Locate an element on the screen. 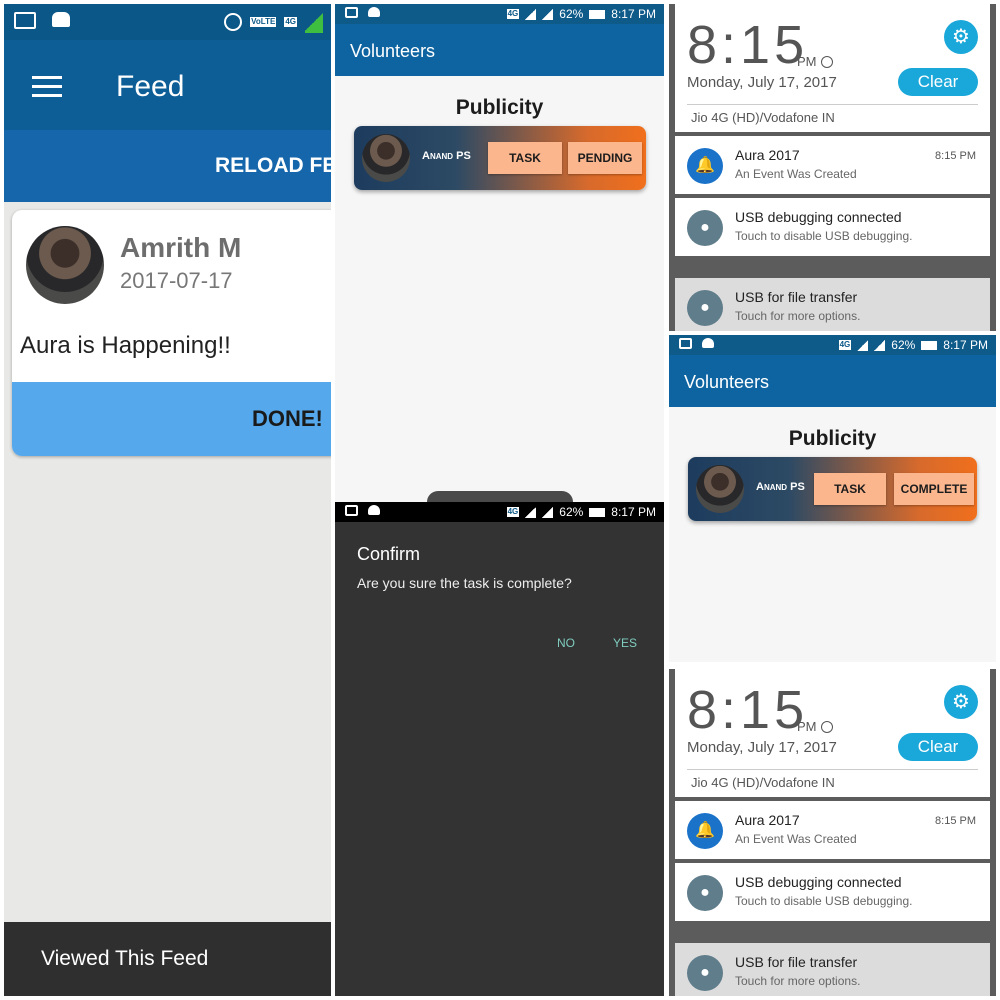 Image resolution: width=1000 pixels, height=1000 pixels. clock-date: Monday, July 17, 2017 is located at coordinates (762, 82).